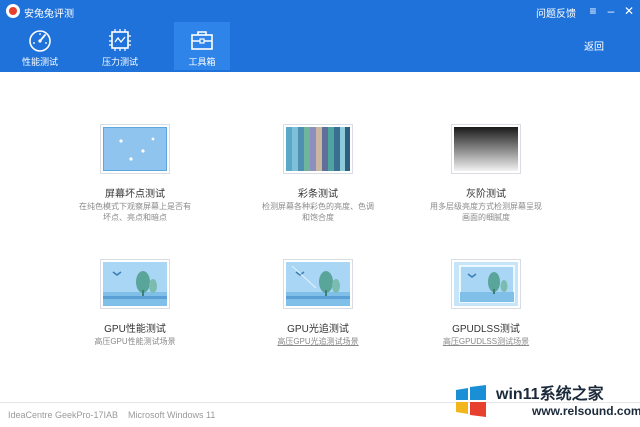 The image size is (640, 427). What do you see at coordinates (318, 341) in the screenshot?
I see `tool-desc-line: 高压GPU光追测试场景` at bounding box center [318, 341].